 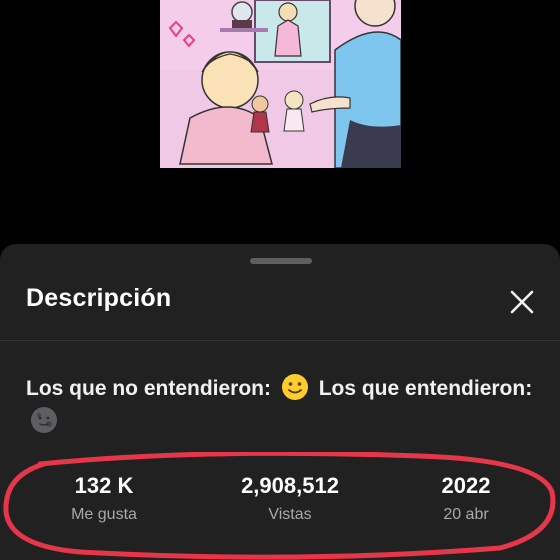 What do you see at coordinates (99, 298) in the screenshot?
I see `sheet-title: Descripción` at bounding box center [99, 298].